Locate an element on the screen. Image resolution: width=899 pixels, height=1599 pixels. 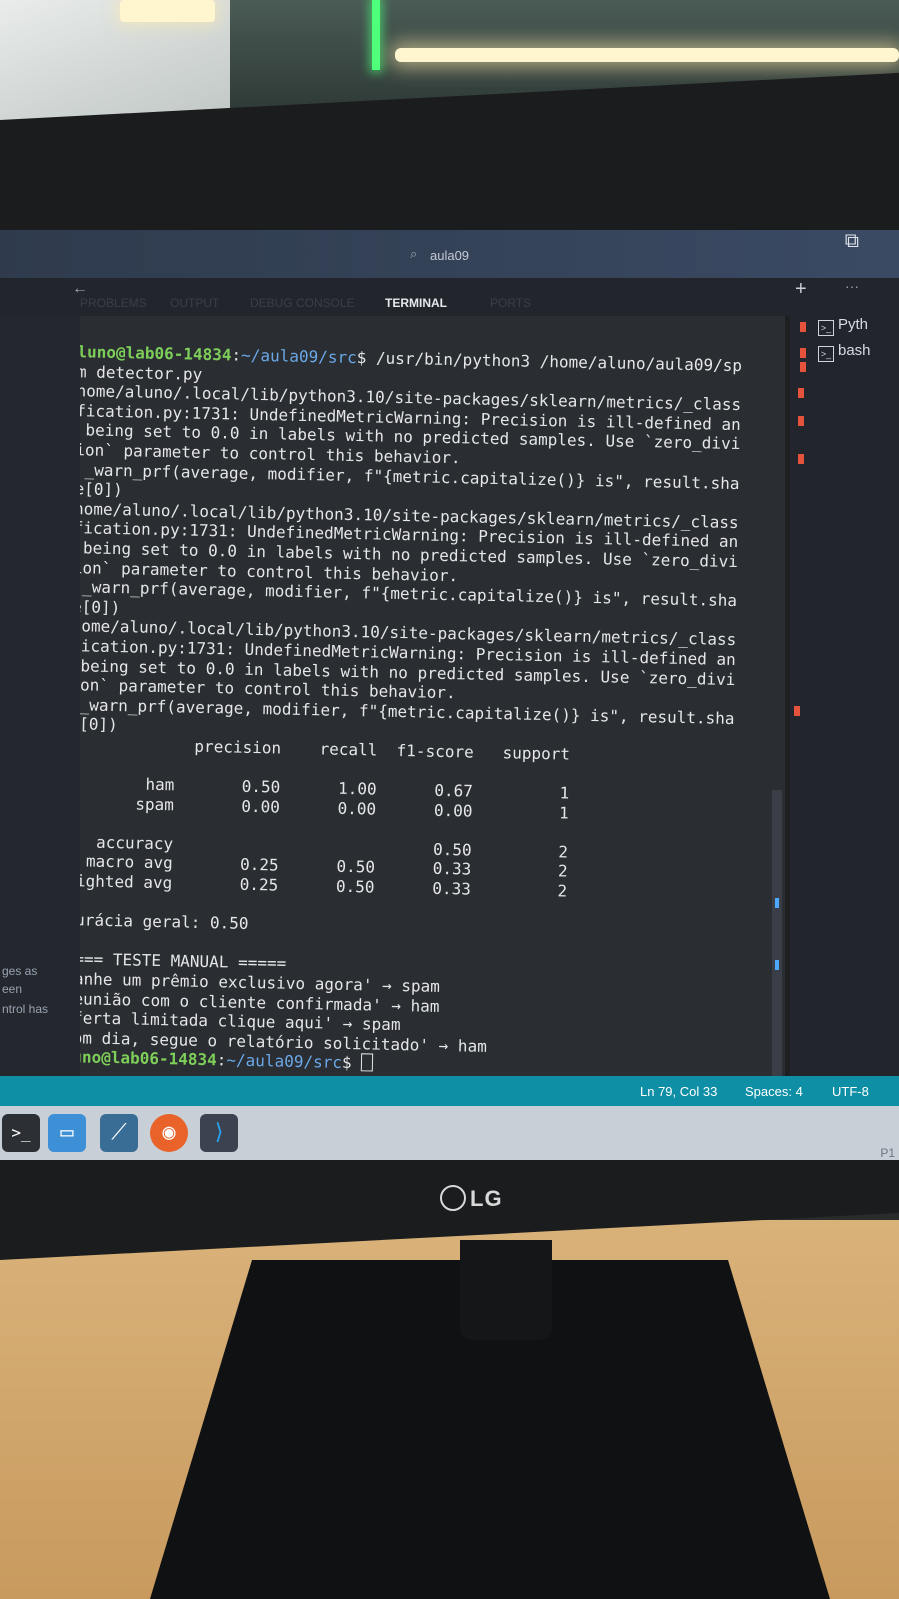
terminal-list-pane: >_ Pyth >_ bash is located at coordinates (844, 696).